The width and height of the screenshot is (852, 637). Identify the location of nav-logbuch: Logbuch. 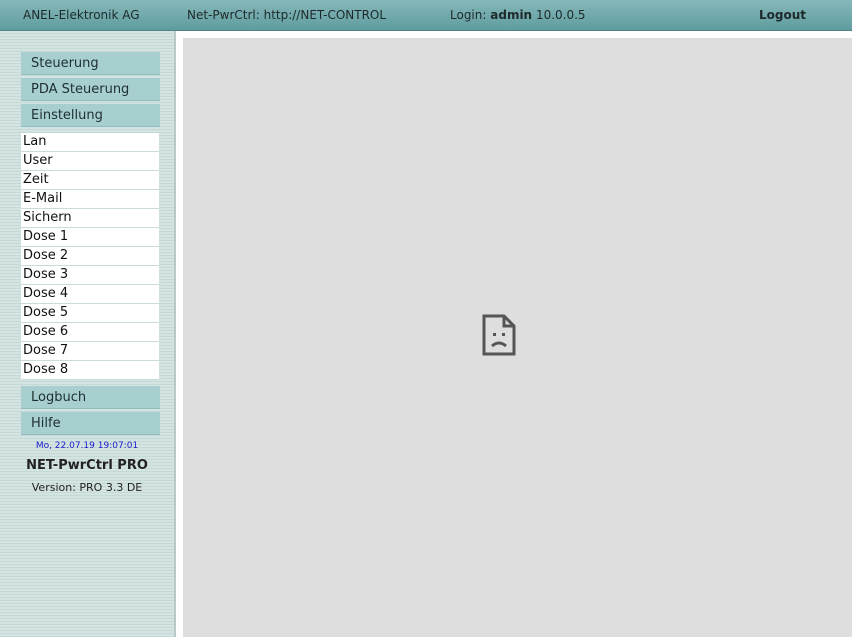
(90, 397).